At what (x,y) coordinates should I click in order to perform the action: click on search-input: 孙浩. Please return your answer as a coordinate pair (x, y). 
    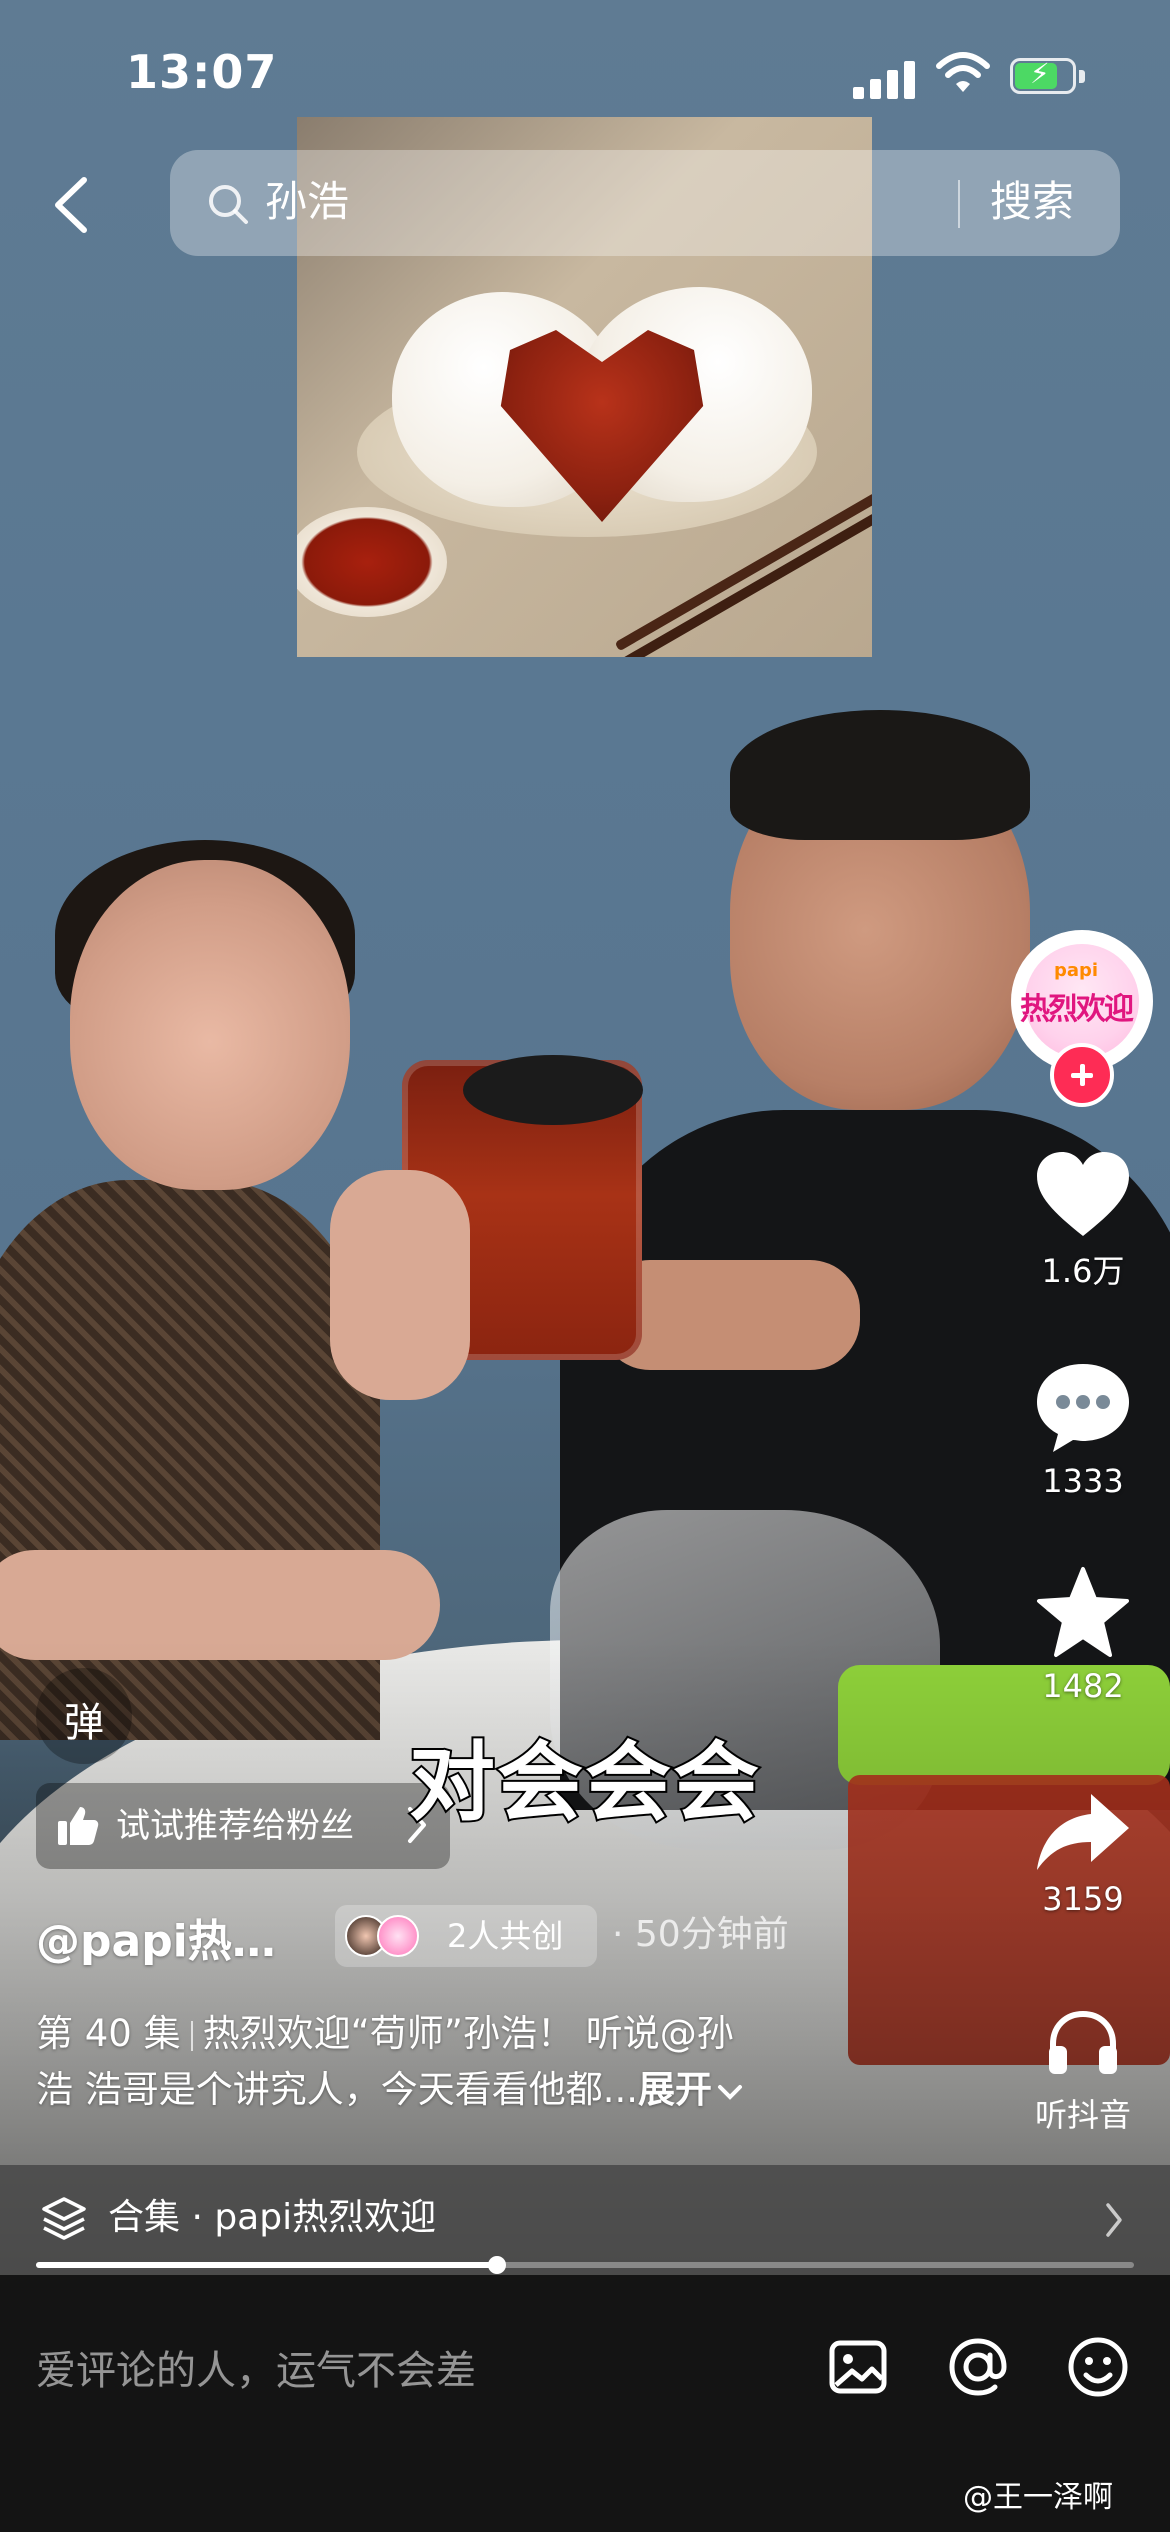
    Looking at the image, I should click on (307, 202).